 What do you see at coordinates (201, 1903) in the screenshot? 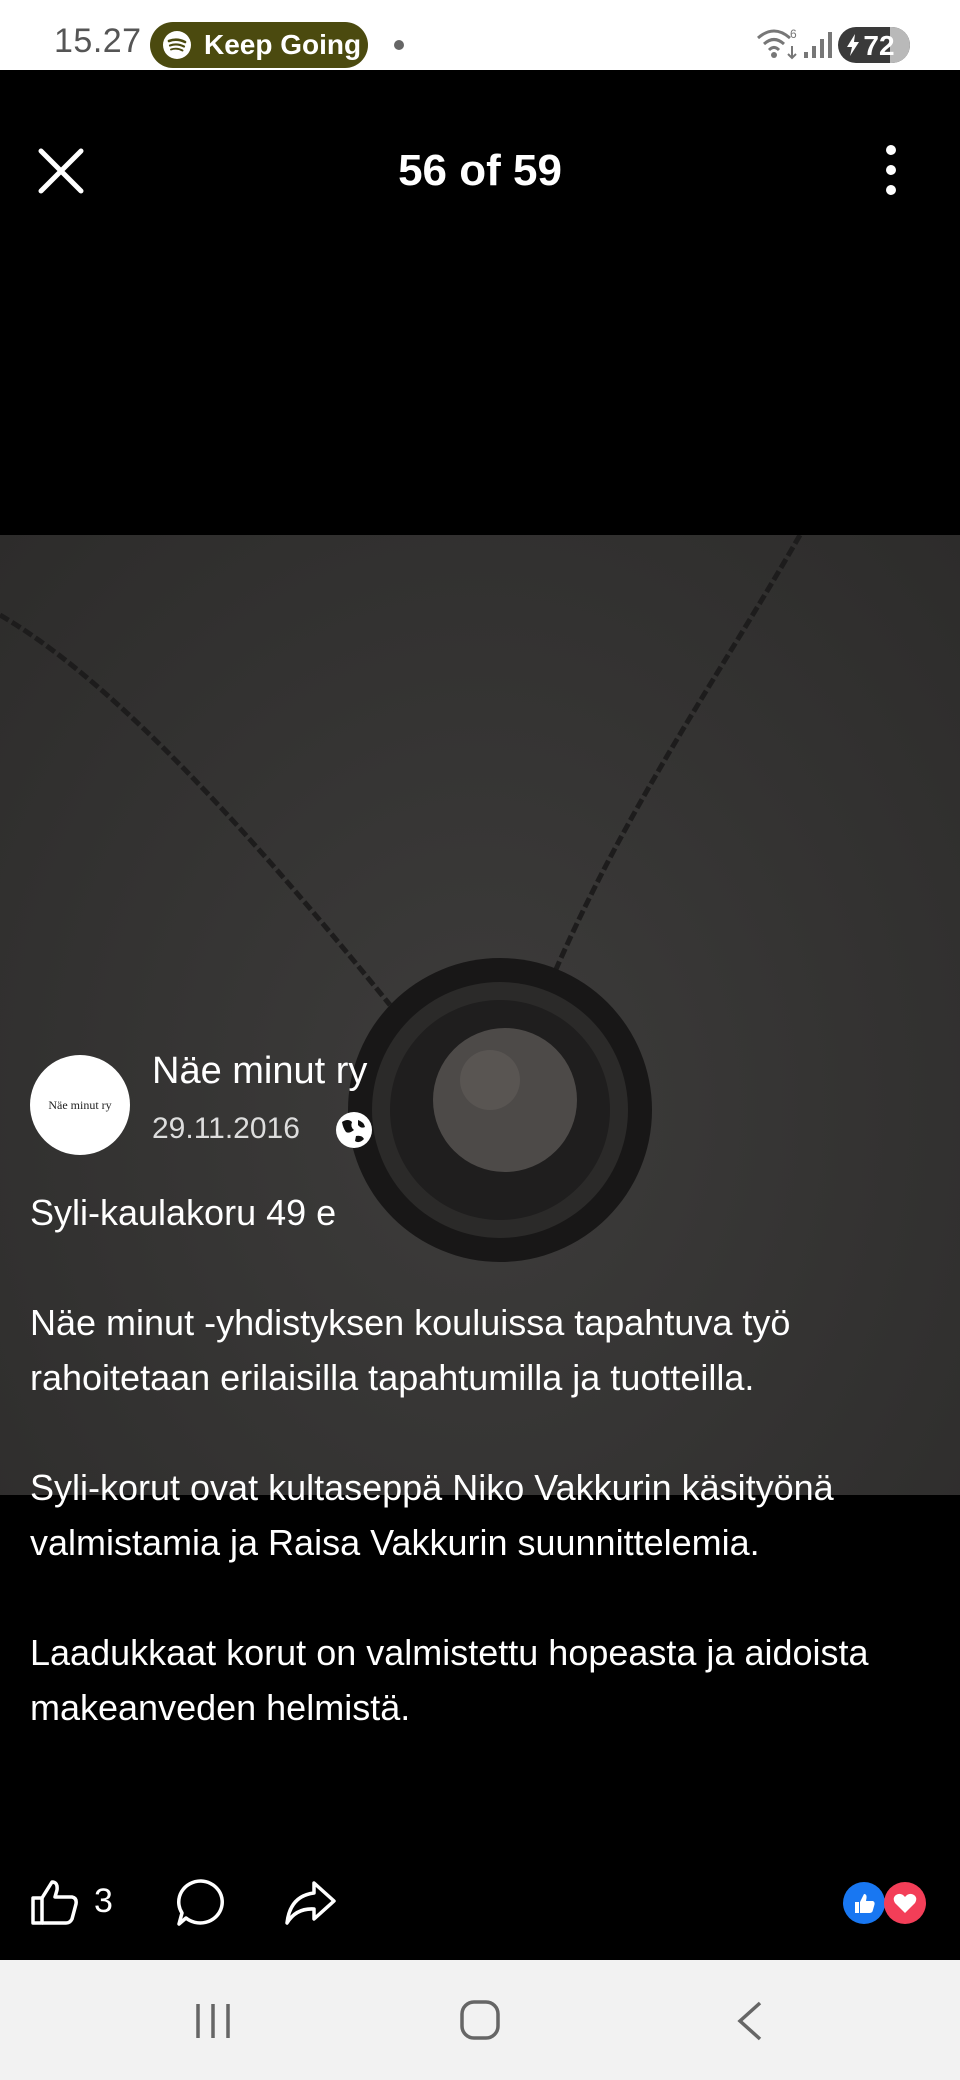
I see `comment-icon` at bounding box center [201, 1903].